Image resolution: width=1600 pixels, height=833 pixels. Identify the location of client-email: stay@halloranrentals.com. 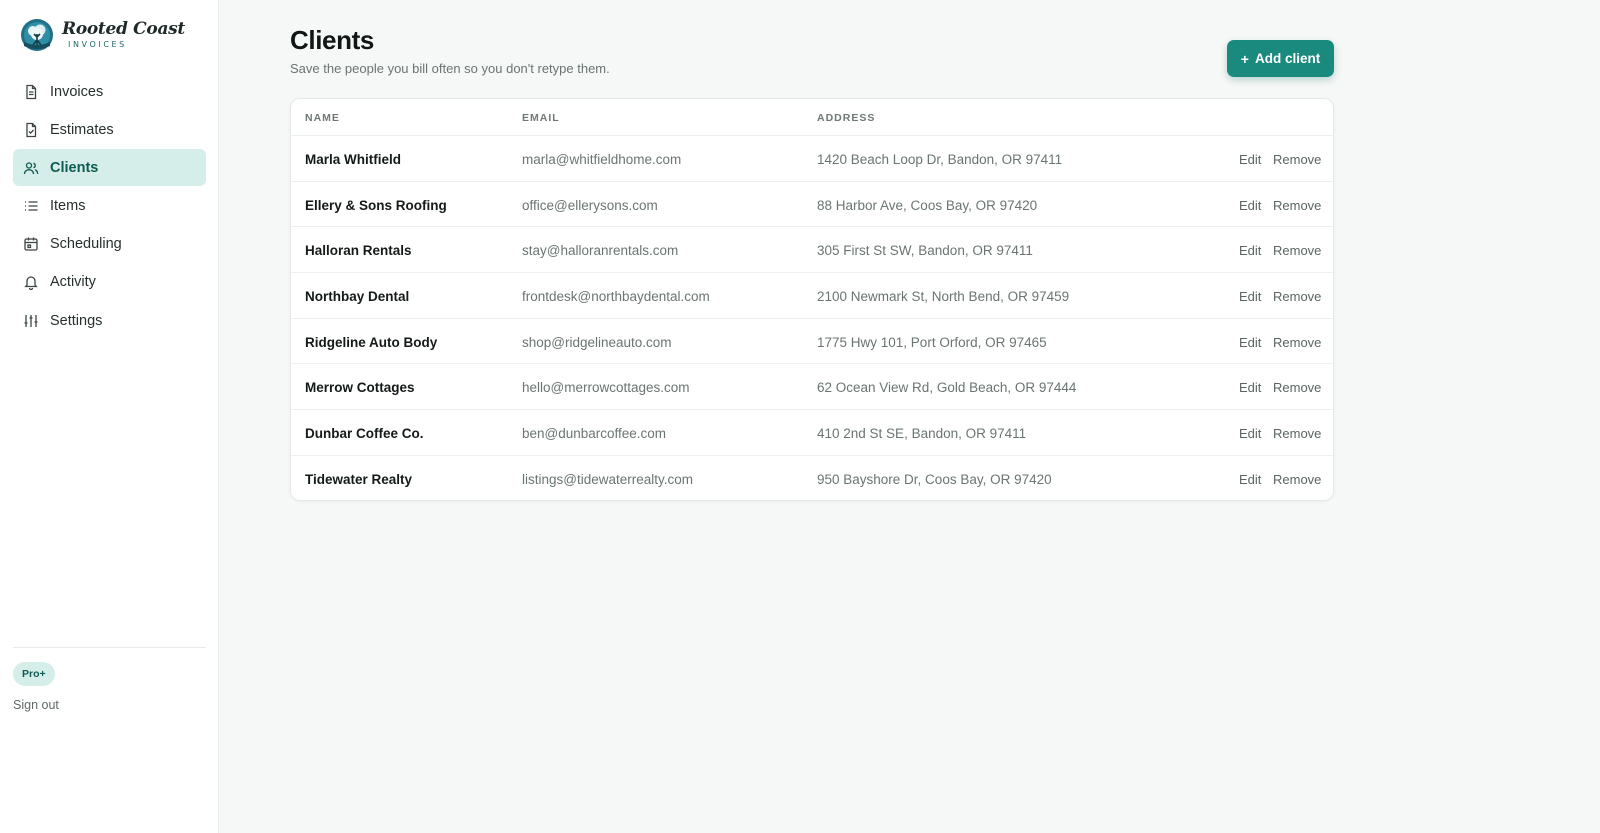
(600, 251).